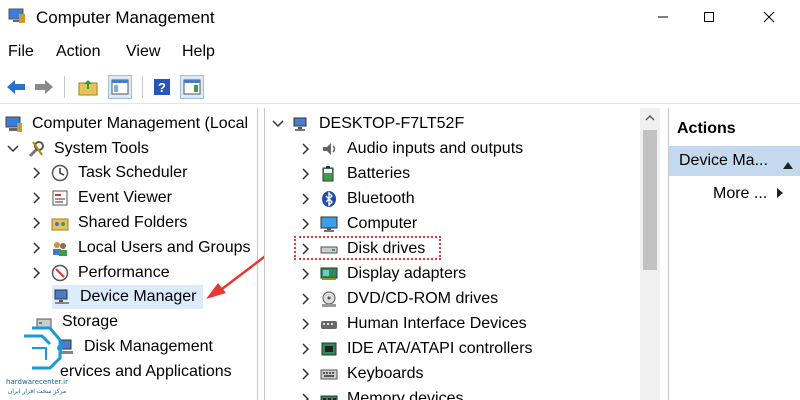 This screenshot has height=400, width=800. I want to click on tree-item-label: Disk Management, so click(148, 346).